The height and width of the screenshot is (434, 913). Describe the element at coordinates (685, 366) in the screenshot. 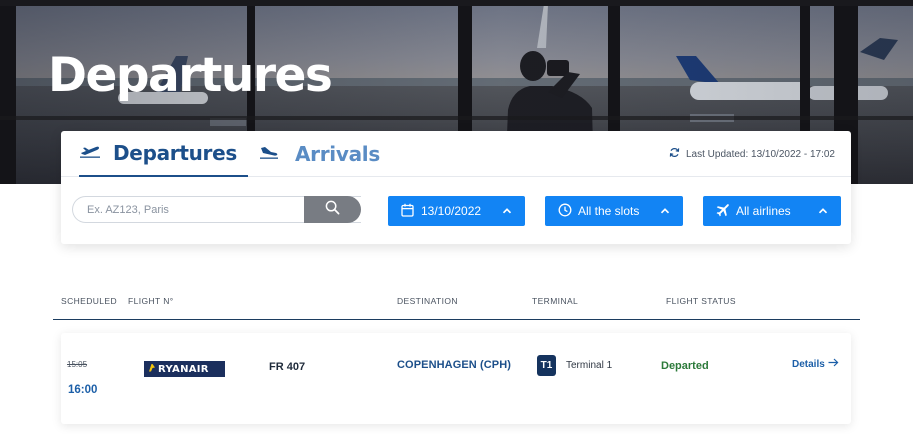

I see `flight-status: Departed` at that location.